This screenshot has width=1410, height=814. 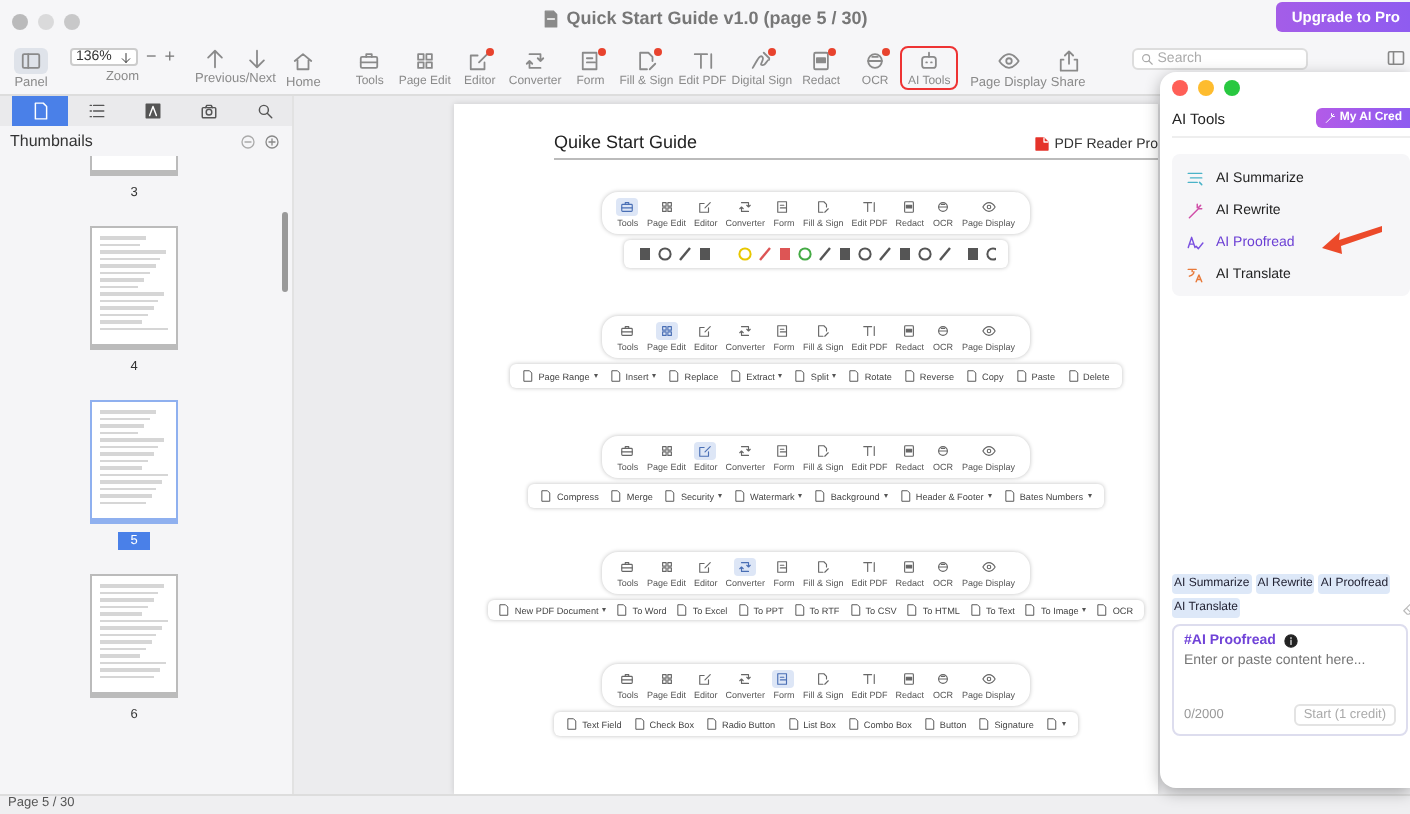 I want to click on list-icon, so click(x=96, y=111).